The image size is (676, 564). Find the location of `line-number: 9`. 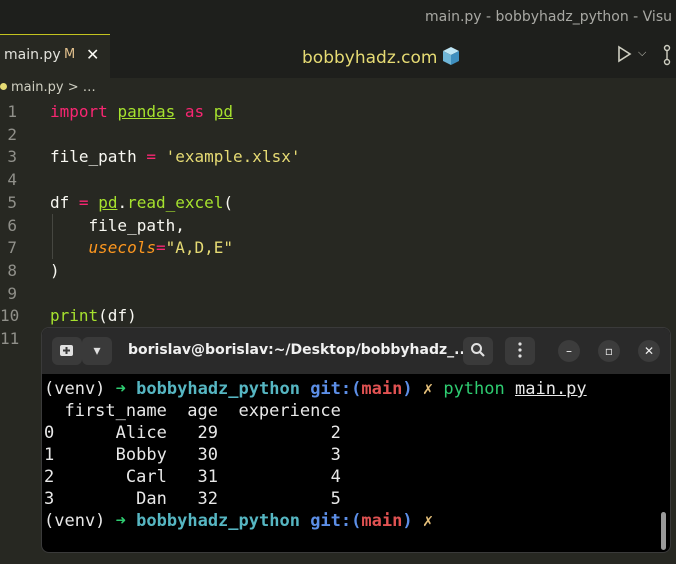

line-number: 9 is located at coordinates (12, 293).